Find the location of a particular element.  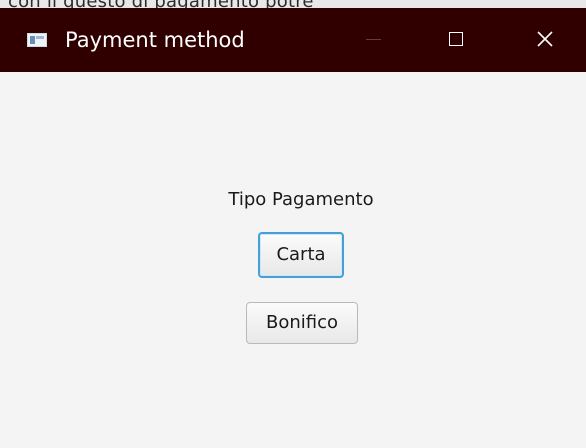

application-window-icon is located at coordinates (37, 40).